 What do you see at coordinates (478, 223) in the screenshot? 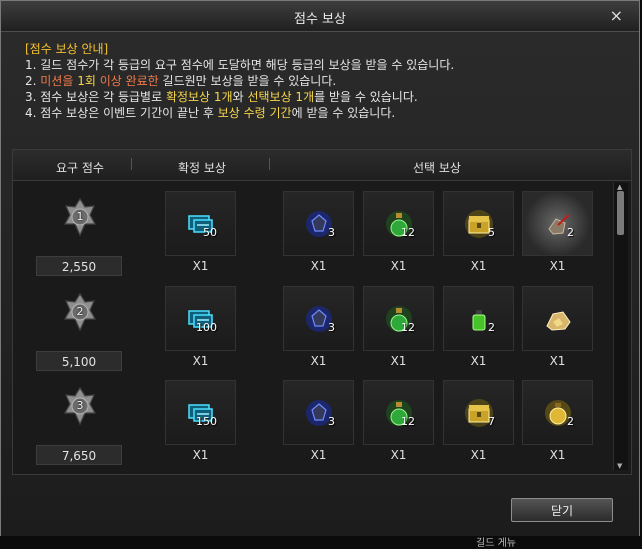
I see `reward-cell: 5` at bounding box center [478, 223].